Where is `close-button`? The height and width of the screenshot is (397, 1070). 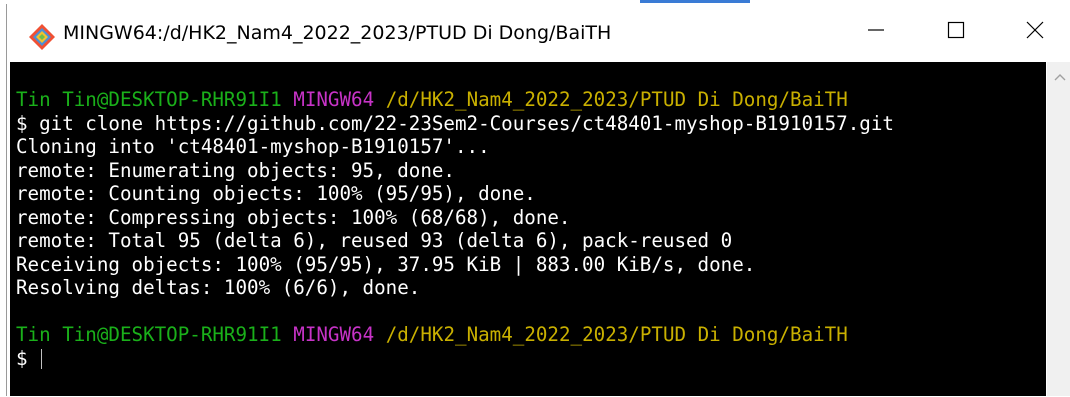
close-button is located at coordinates (1035, 32).